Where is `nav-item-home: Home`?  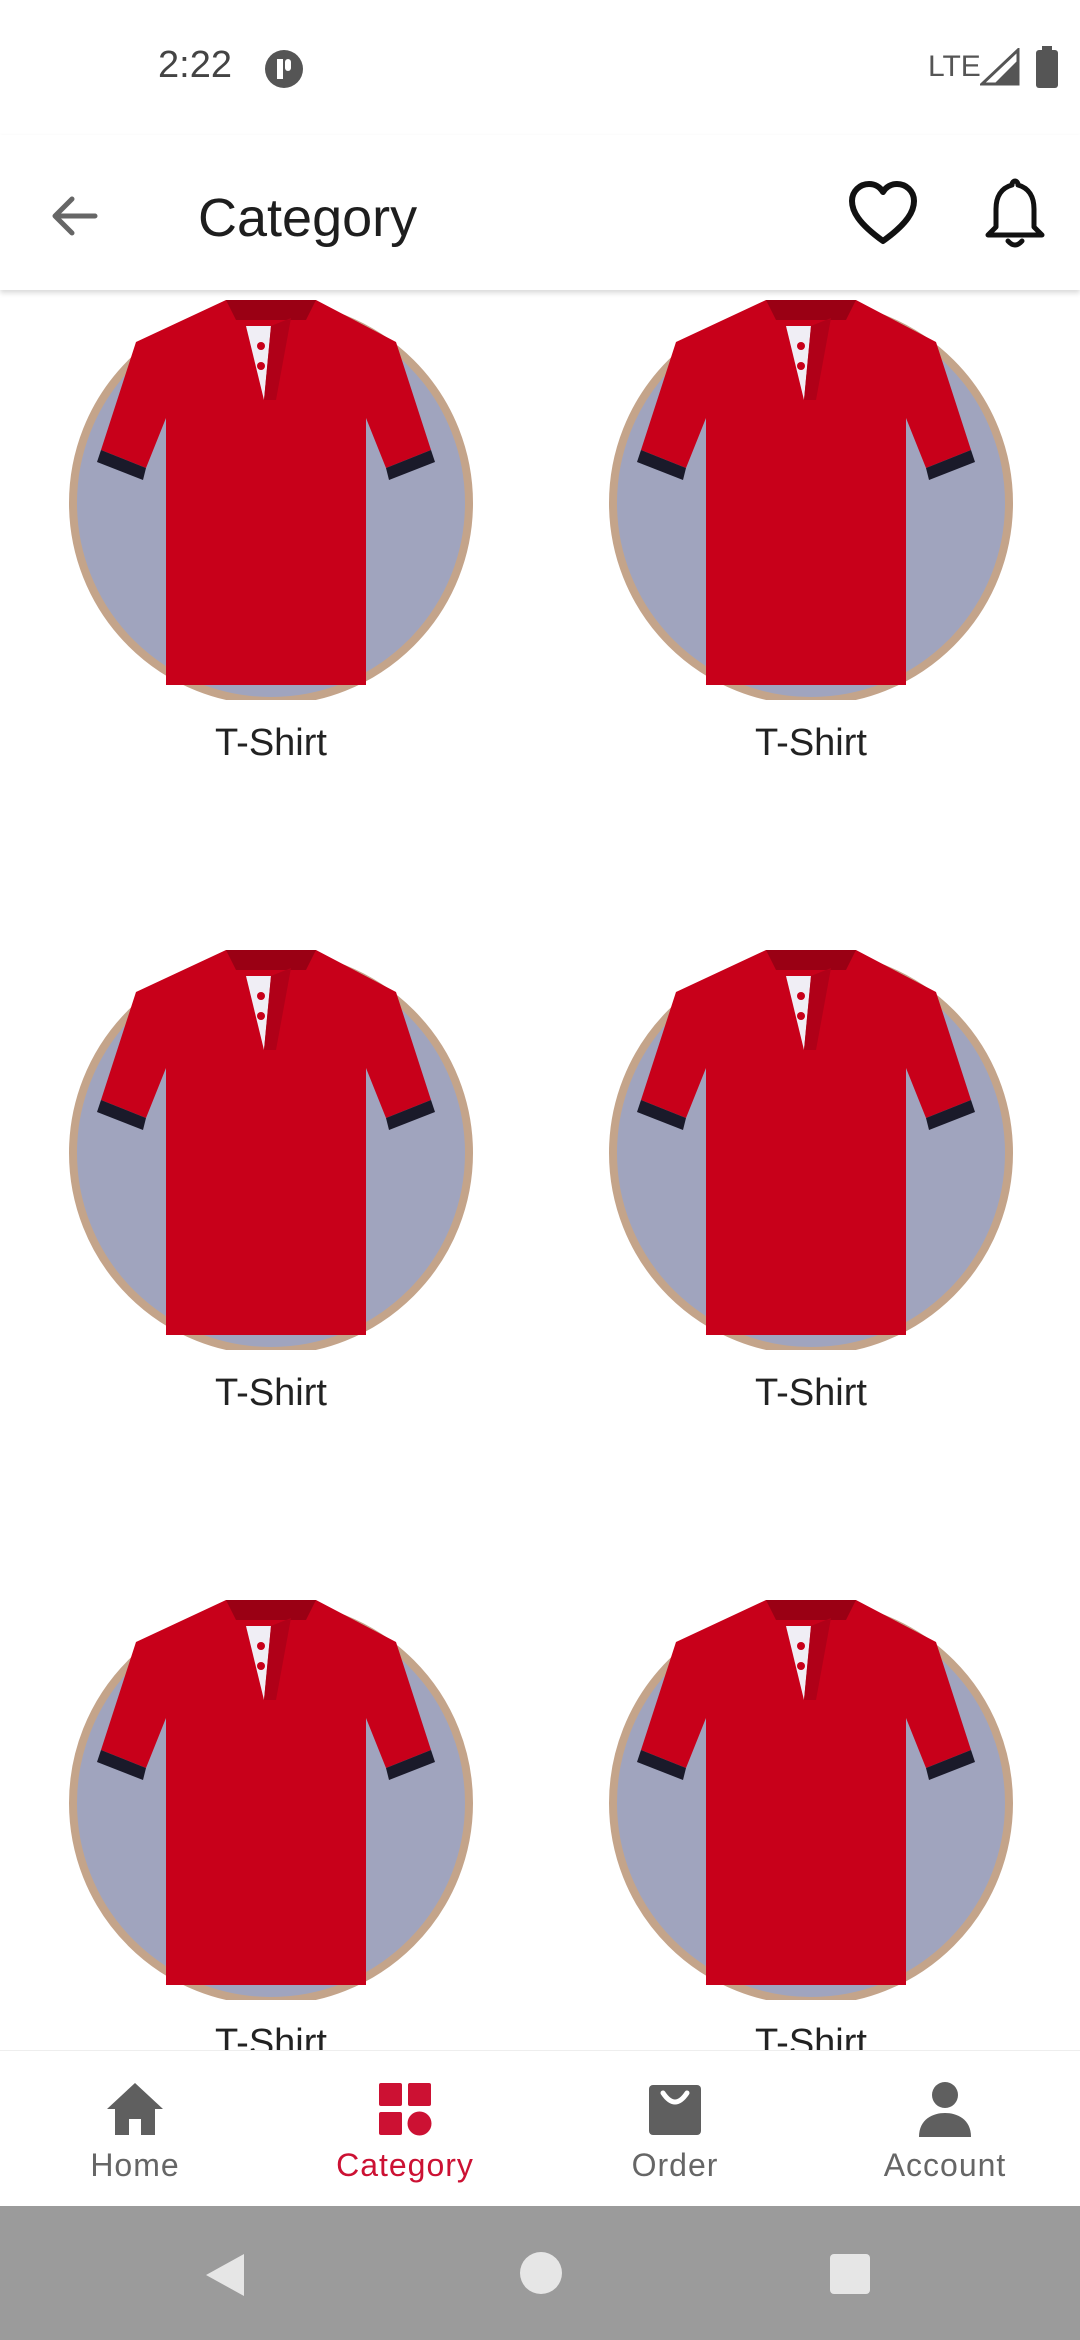 nav-item-home: Home is located at coordinates (135, 2129).